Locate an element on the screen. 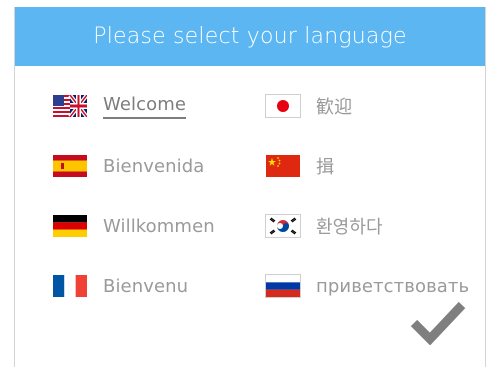 The width and height of the screenshot is (497, 367). china-flag-icon is located at coordinates (283, 166).